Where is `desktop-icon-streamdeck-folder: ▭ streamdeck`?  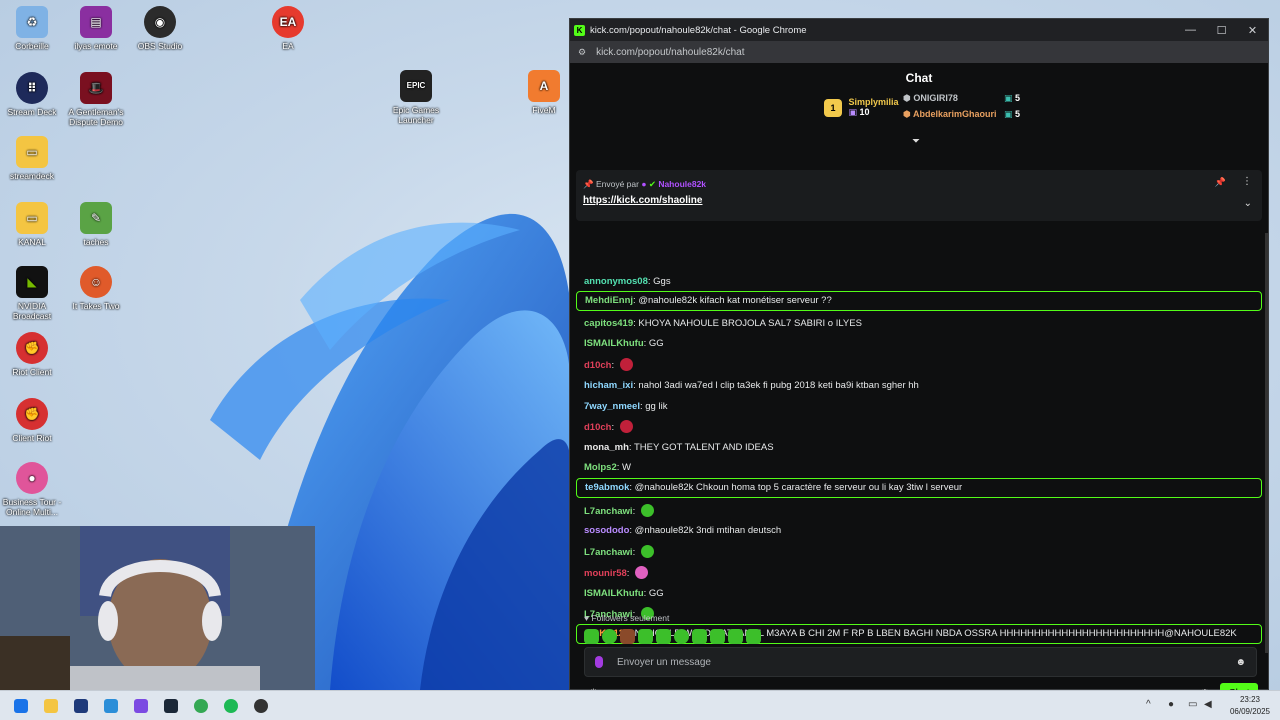
desktop-icon-streamdeck-folder: ▭ streamdeck is located at coordinates (32, 158).